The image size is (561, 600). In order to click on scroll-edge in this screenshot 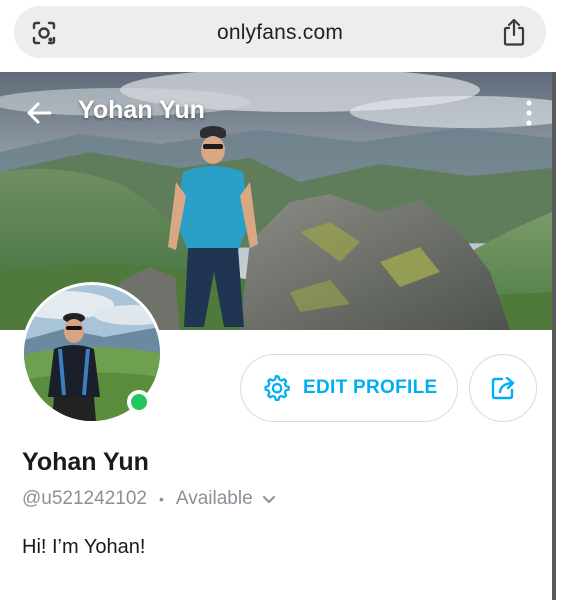, I will do `click(554, 336)`.